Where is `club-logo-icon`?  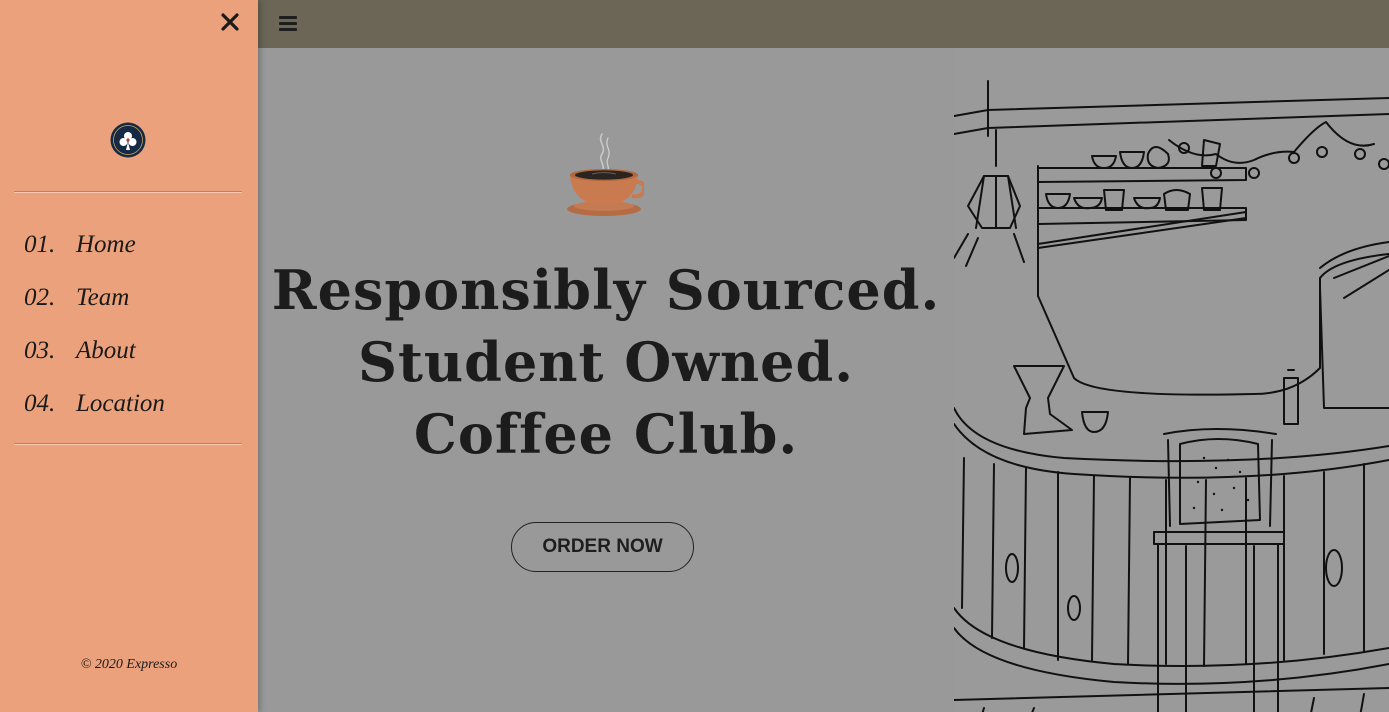
club-logo-icon is located at coordinates (128, 140).